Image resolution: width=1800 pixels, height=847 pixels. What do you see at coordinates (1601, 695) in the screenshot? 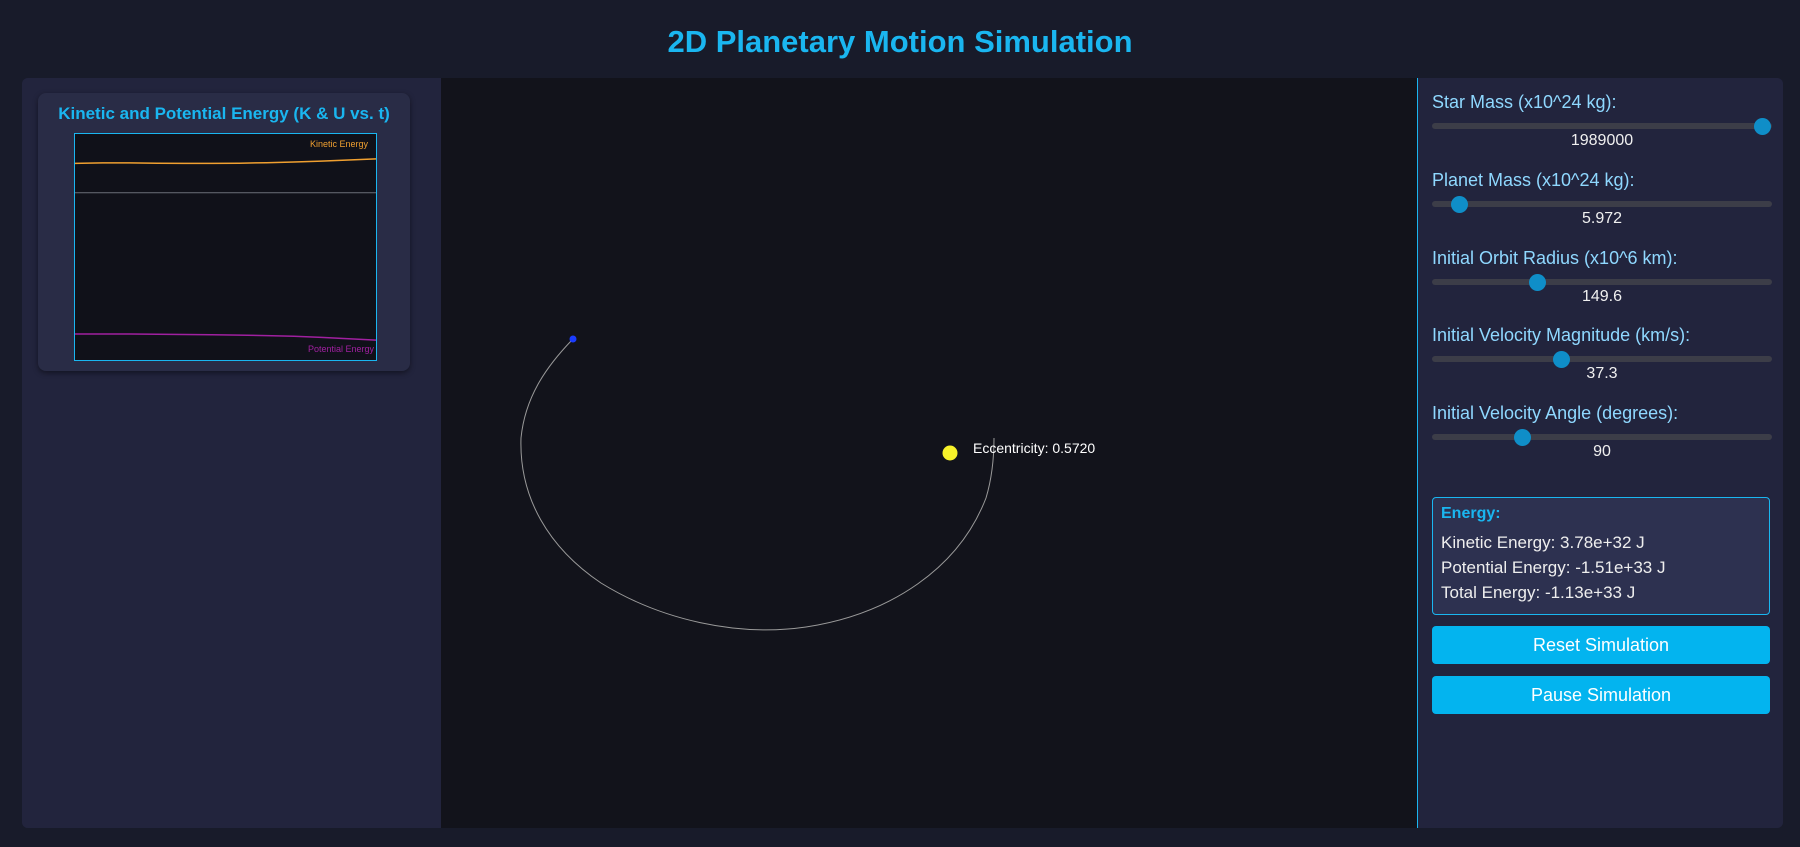
I see `pause-simulation-button: Pause Simulation` at bounding box center [1601, 695].